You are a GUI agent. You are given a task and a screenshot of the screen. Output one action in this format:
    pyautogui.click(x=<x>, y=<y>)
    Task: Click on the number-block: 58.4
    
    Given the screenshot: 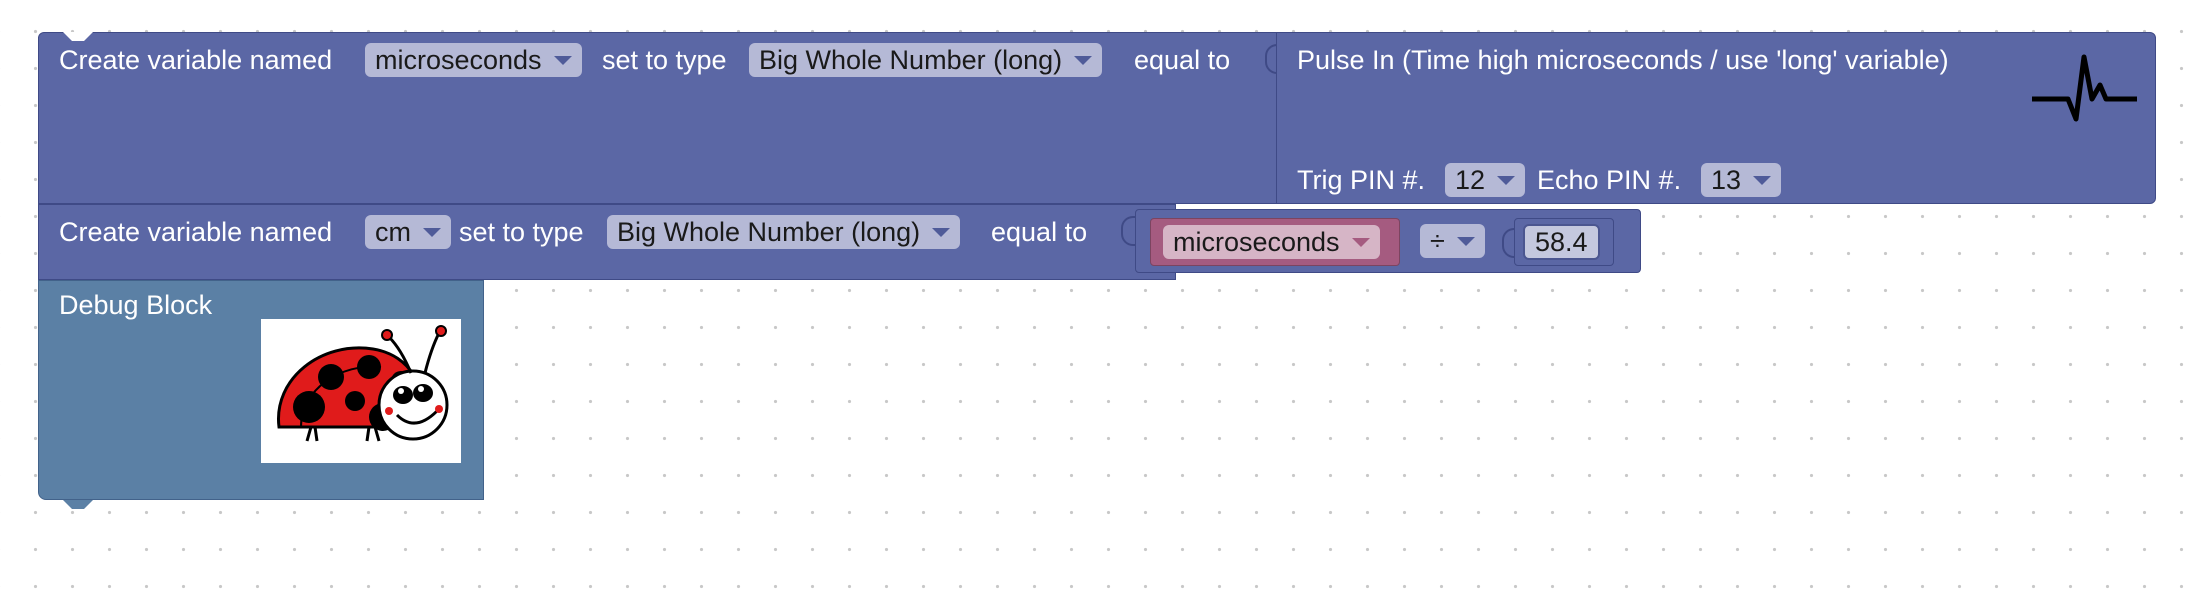 What is the action you would take?
    pyautogui.click(x=1564, y=242)
    